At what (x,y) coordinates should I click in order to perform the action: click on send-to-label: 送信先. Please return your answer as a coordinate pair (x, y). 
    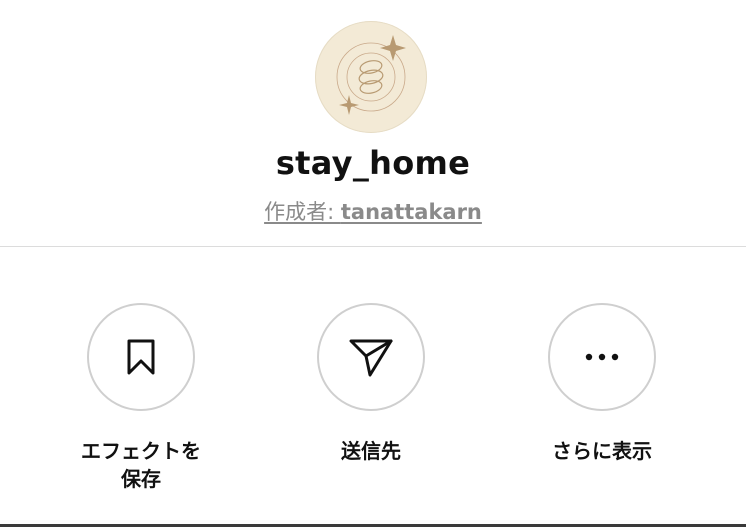
    Looking at the image, I should click on (371, 451).